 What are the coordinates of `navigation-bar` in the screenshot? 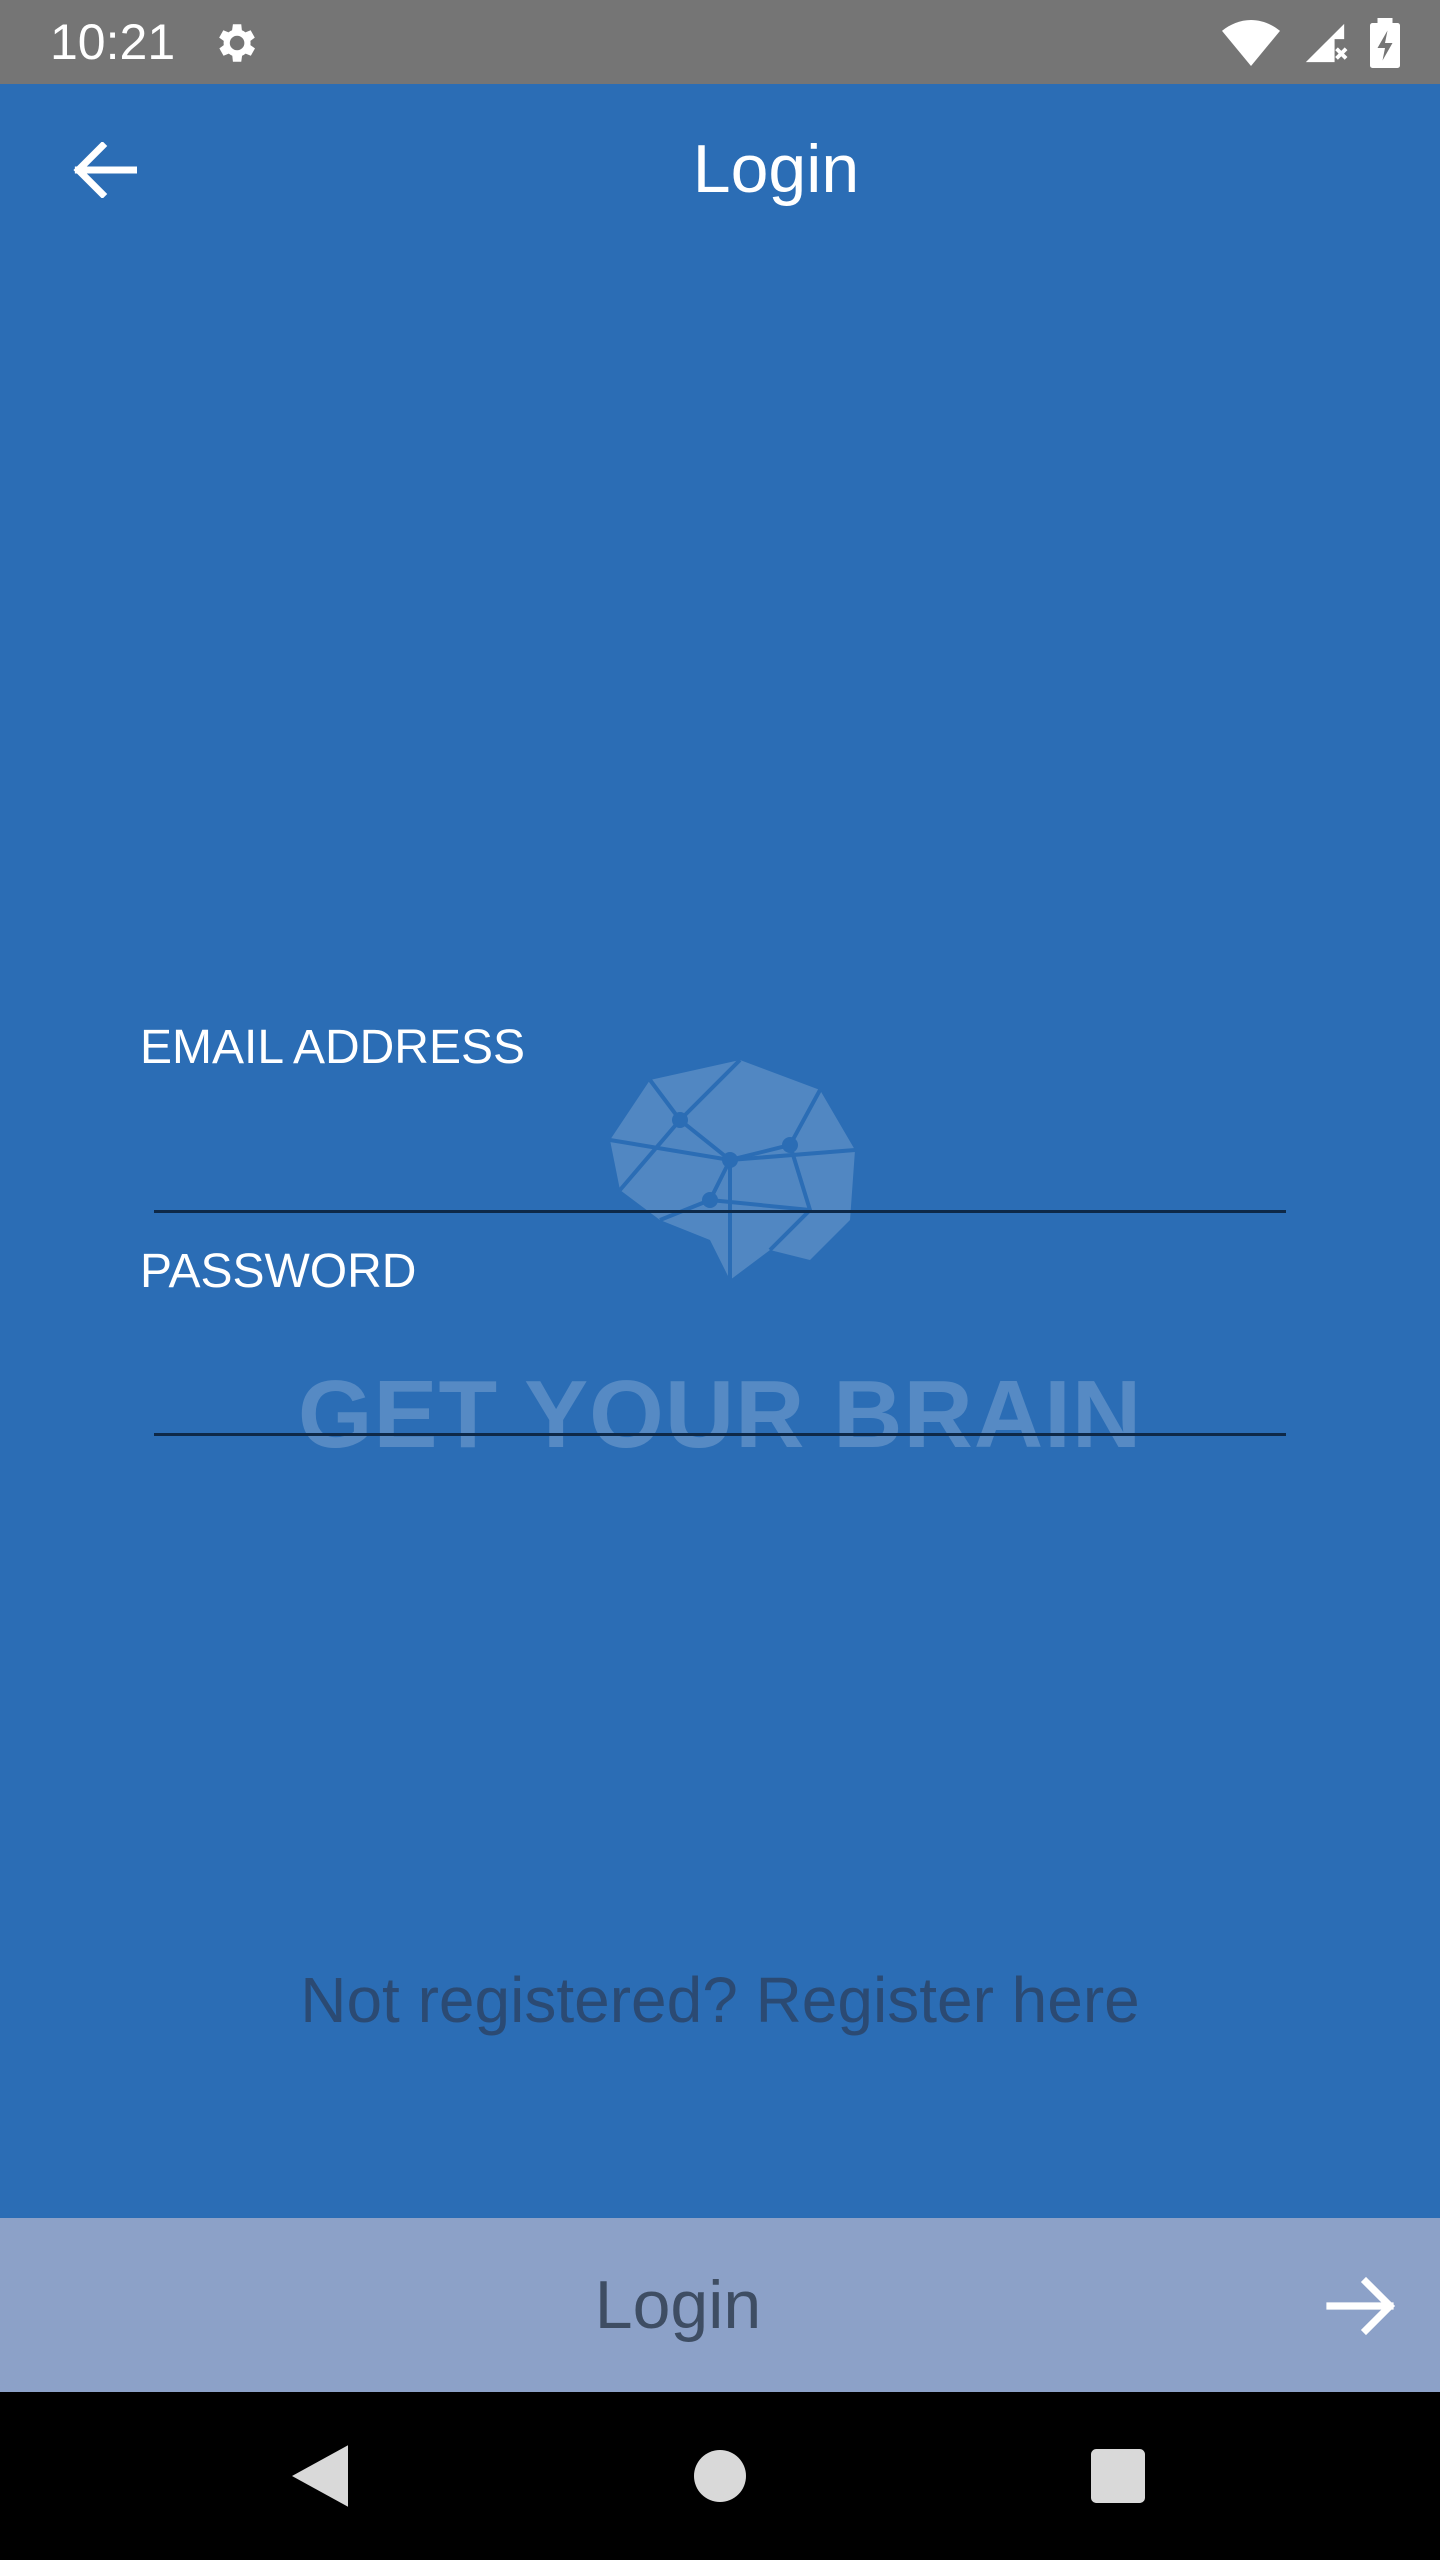 It's located at (720, 2476).